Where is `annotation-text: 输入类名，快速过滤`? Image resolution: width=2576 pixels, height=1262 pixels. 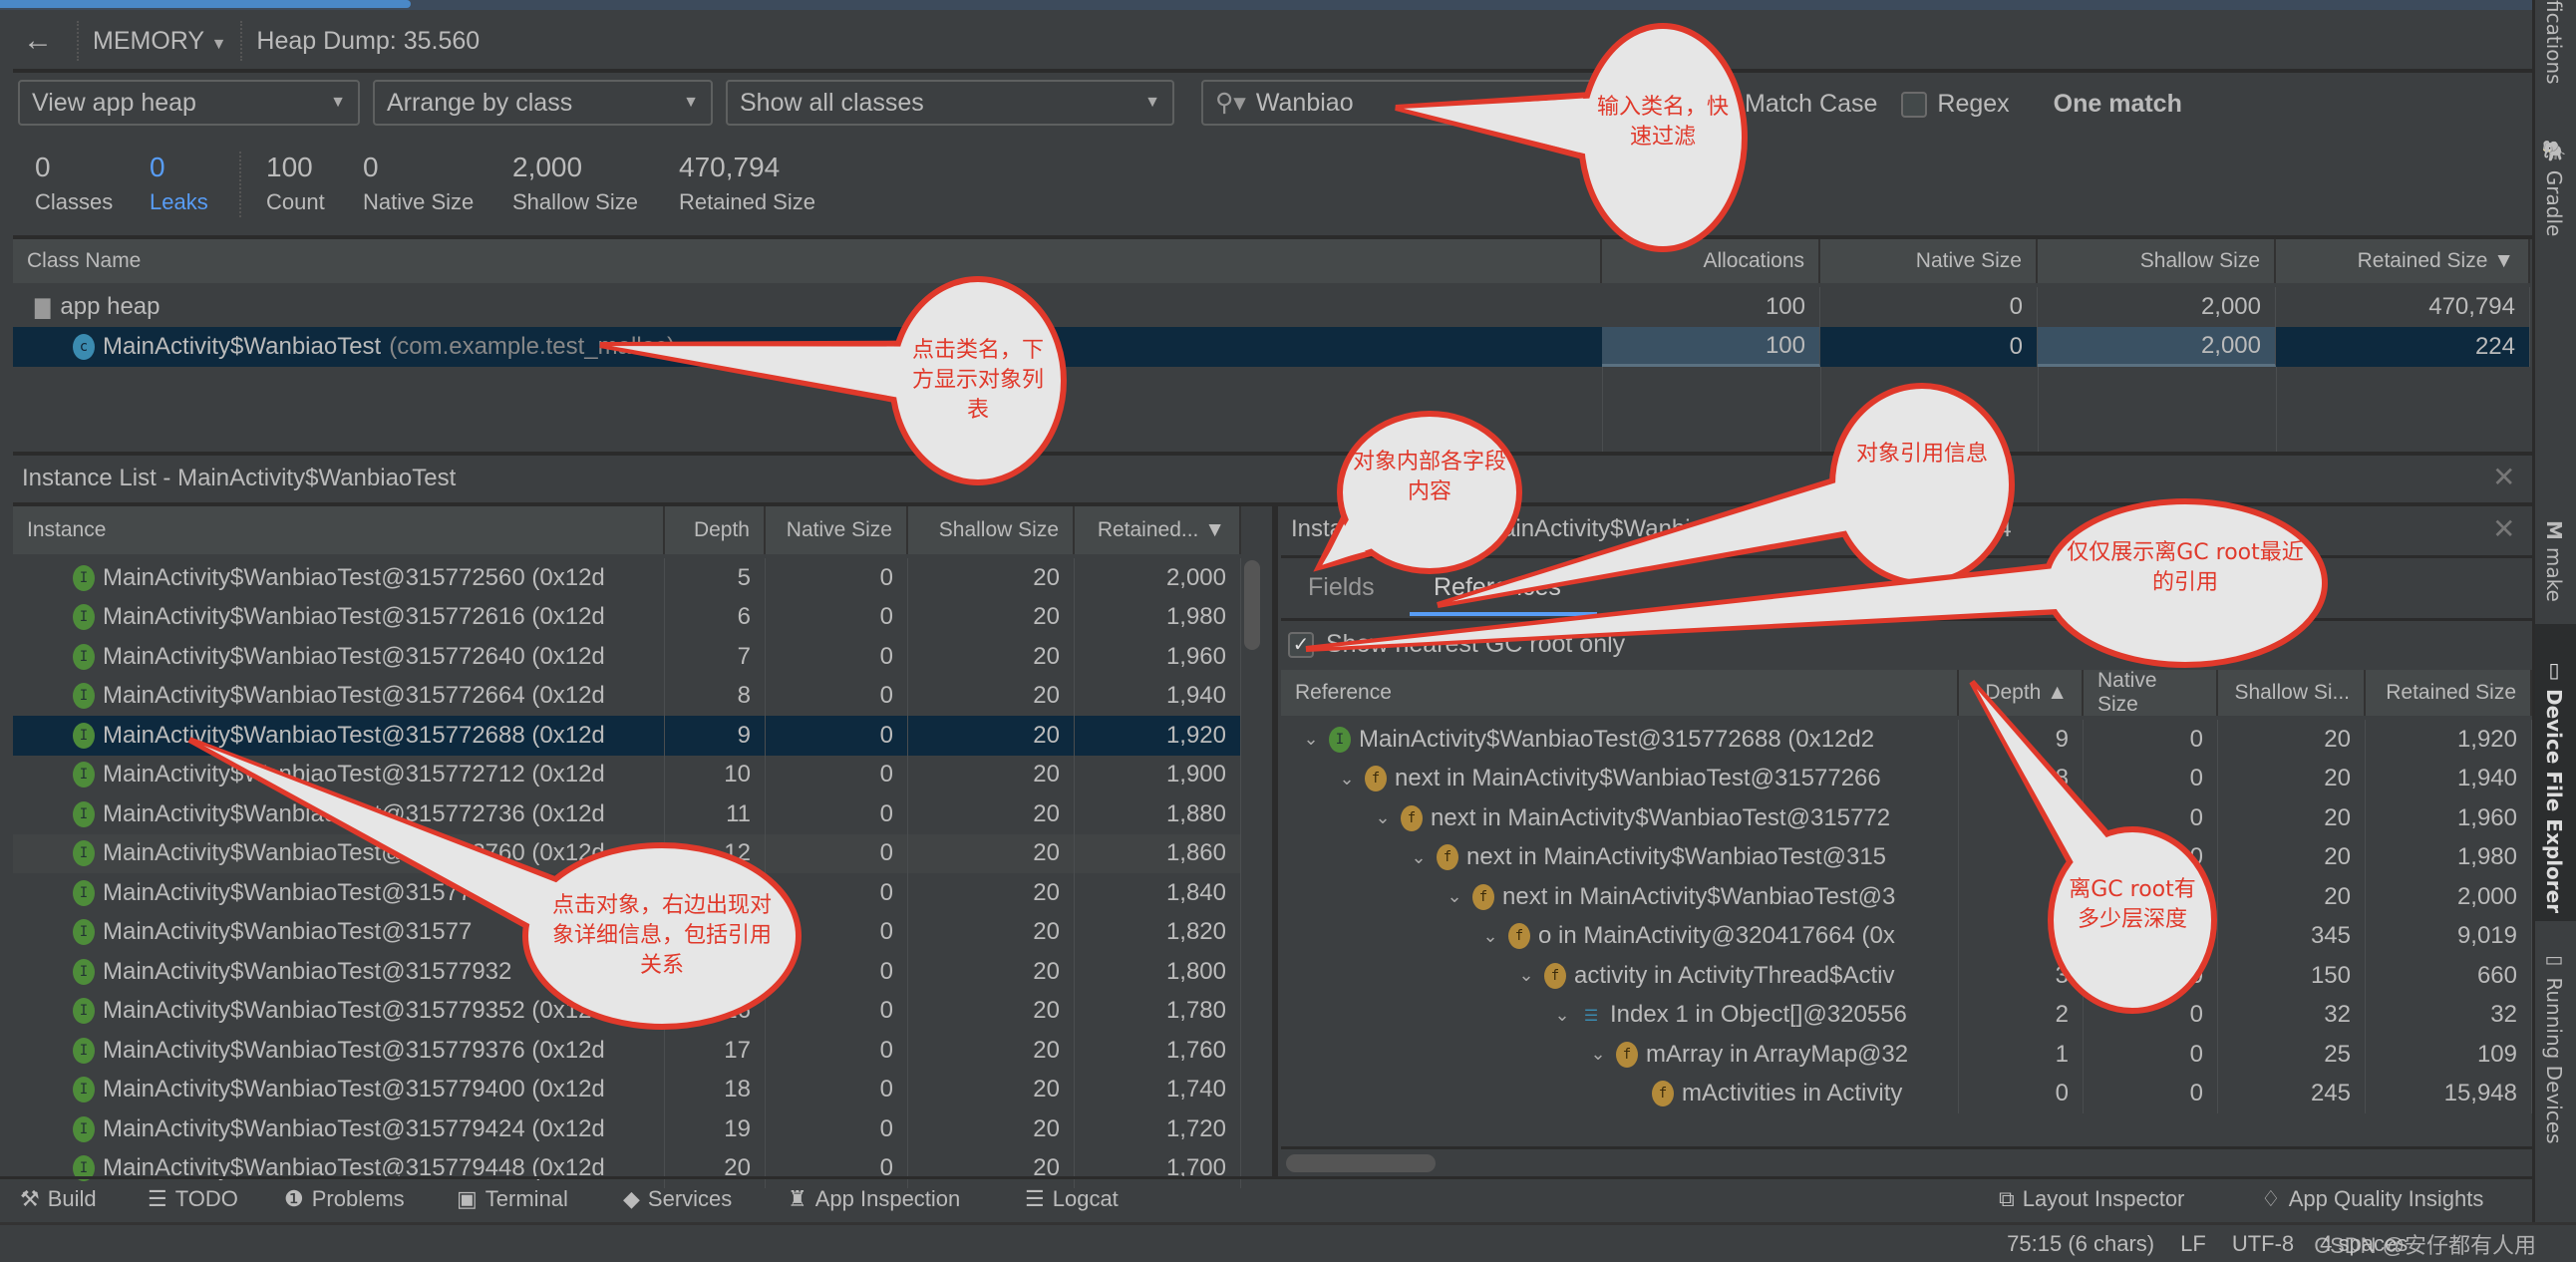
annotation-text: 输入类名，快速过滤 is located at coordinates (1662, 122).